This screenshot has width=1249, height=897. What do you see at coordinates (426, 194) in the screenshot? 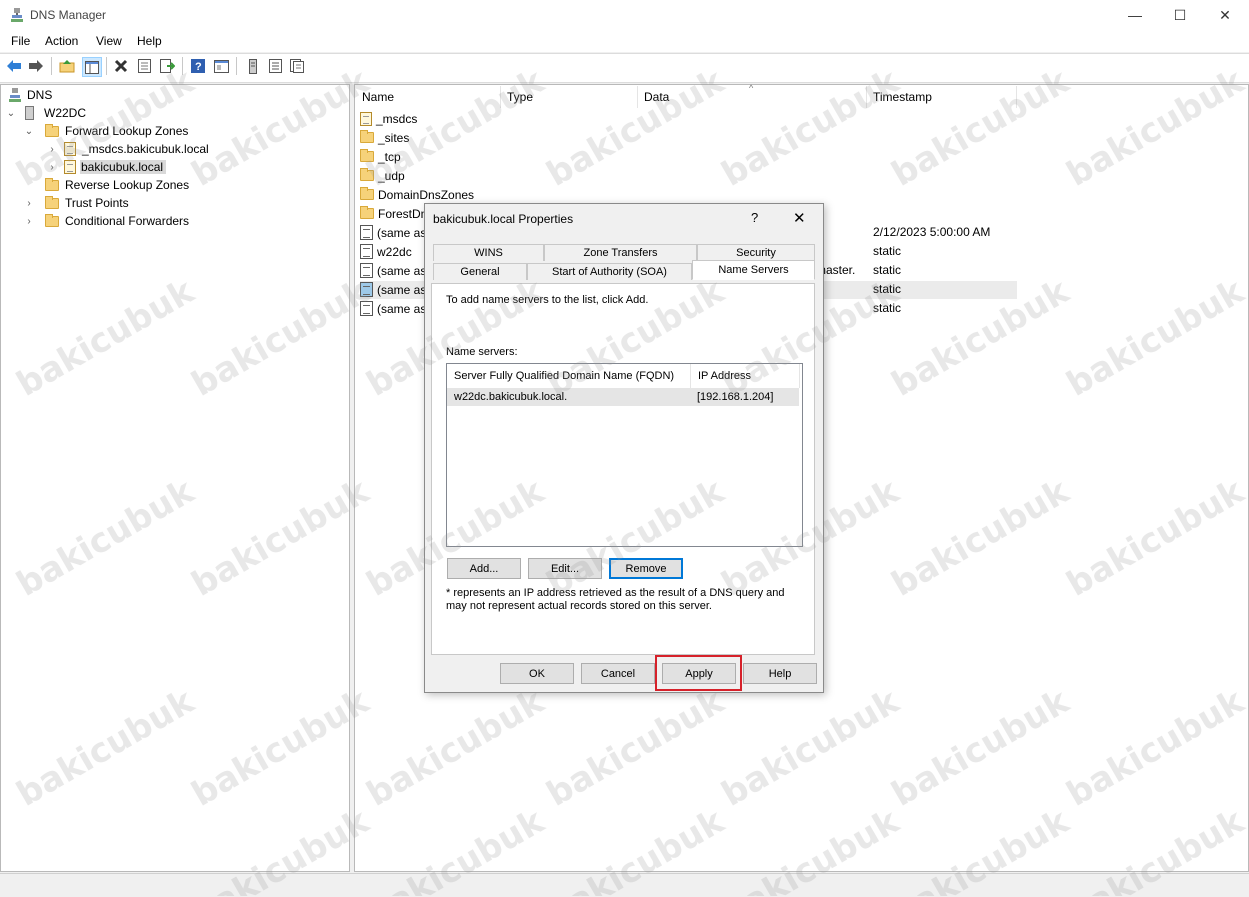
I see `record-name: DomainDnsZones` at bounding box center [426, 194].